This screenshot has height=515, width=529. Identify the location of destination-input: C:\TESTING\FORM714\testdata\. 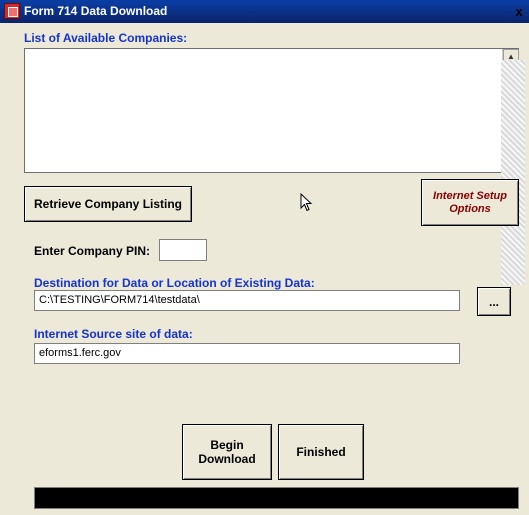
(247, 300).